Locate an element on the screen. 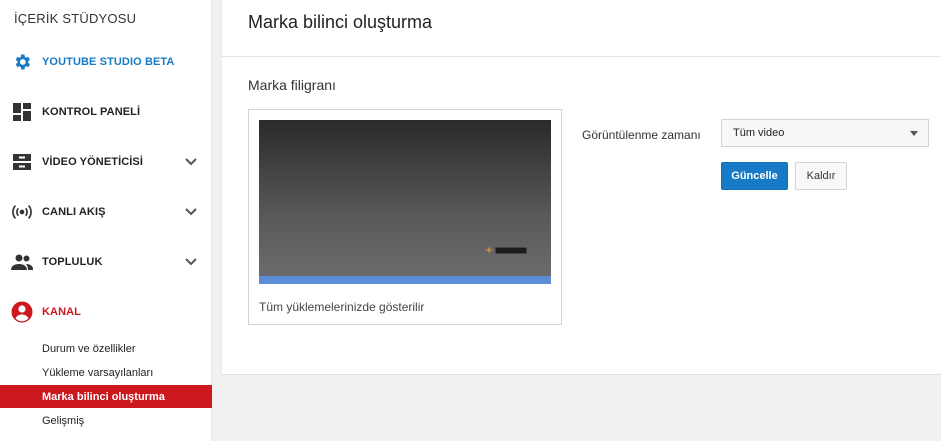 Image resolution: width=941 pixels, height=441 pixels. sidebar-item-channel: KANAL is located at coordinates (106, 312).